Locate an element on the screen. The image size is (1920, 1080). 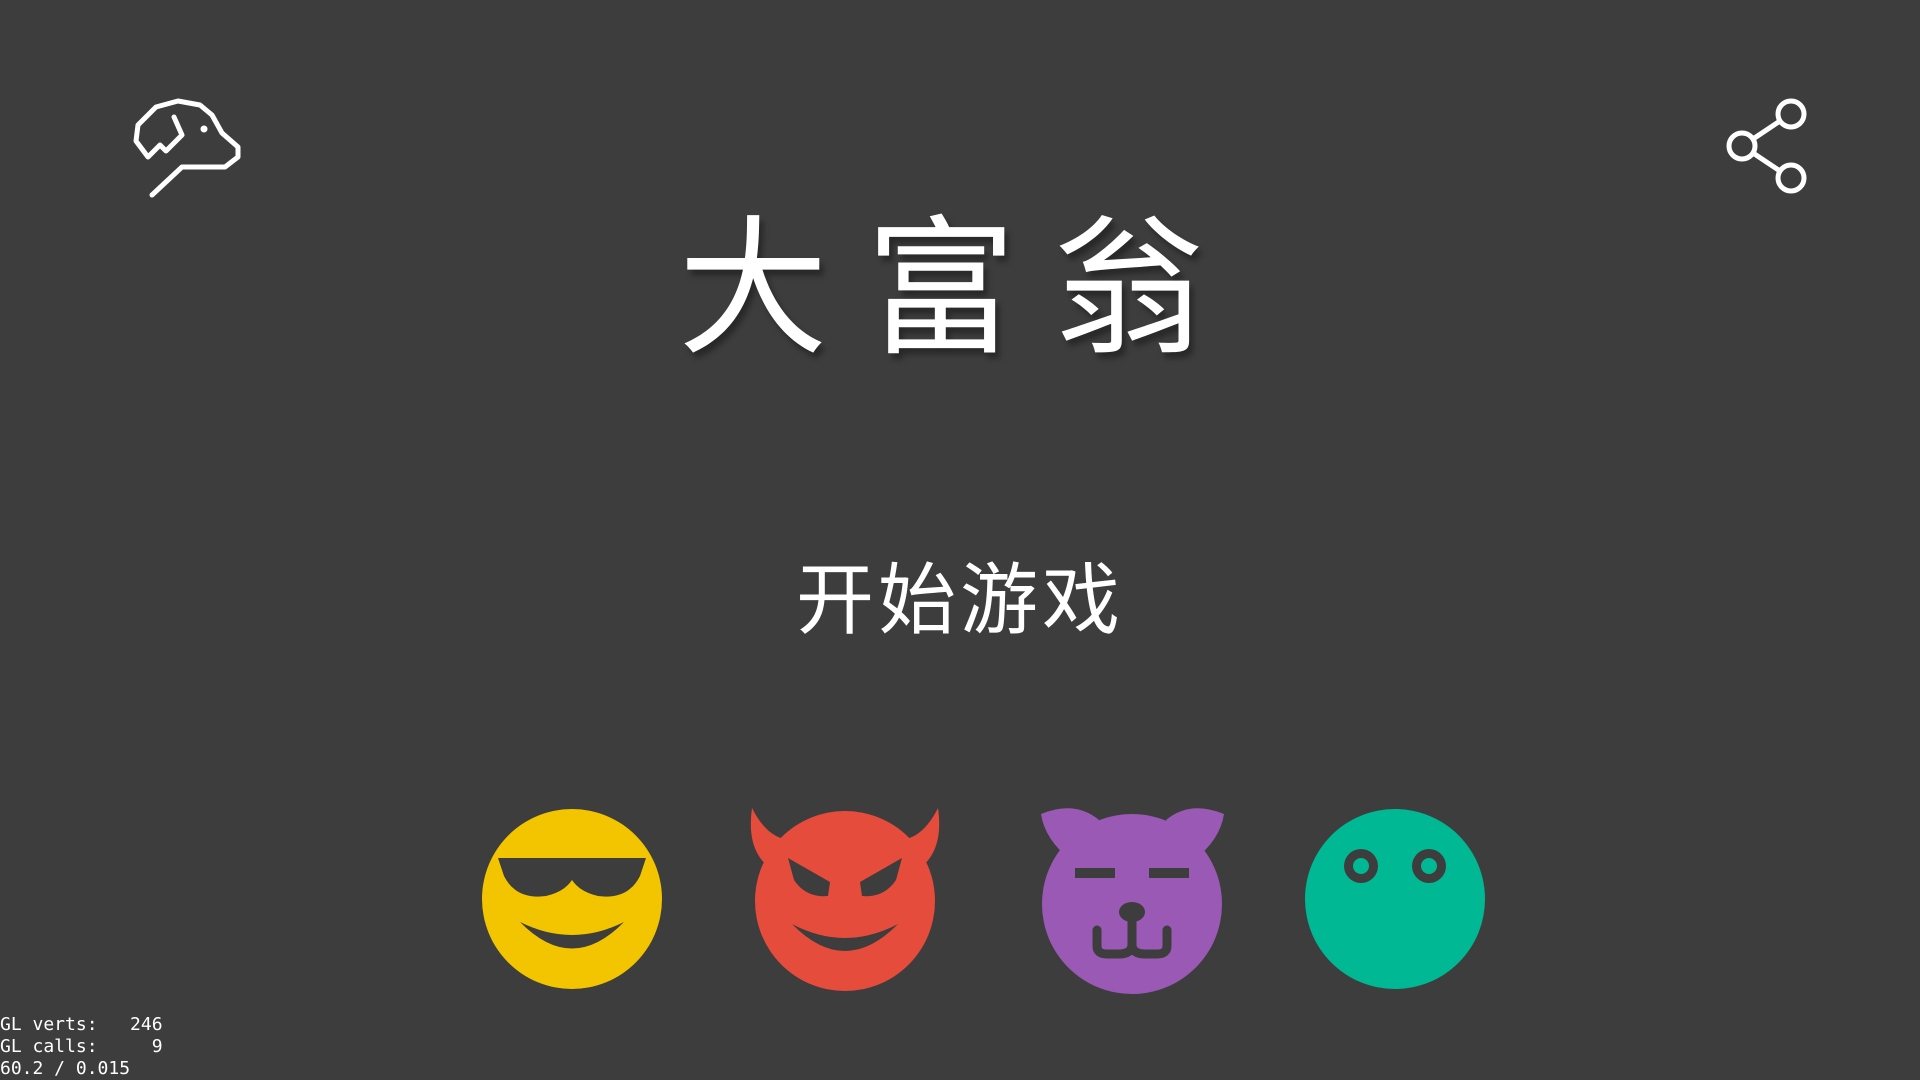
share-icon is located at coordinates (1770, 146).